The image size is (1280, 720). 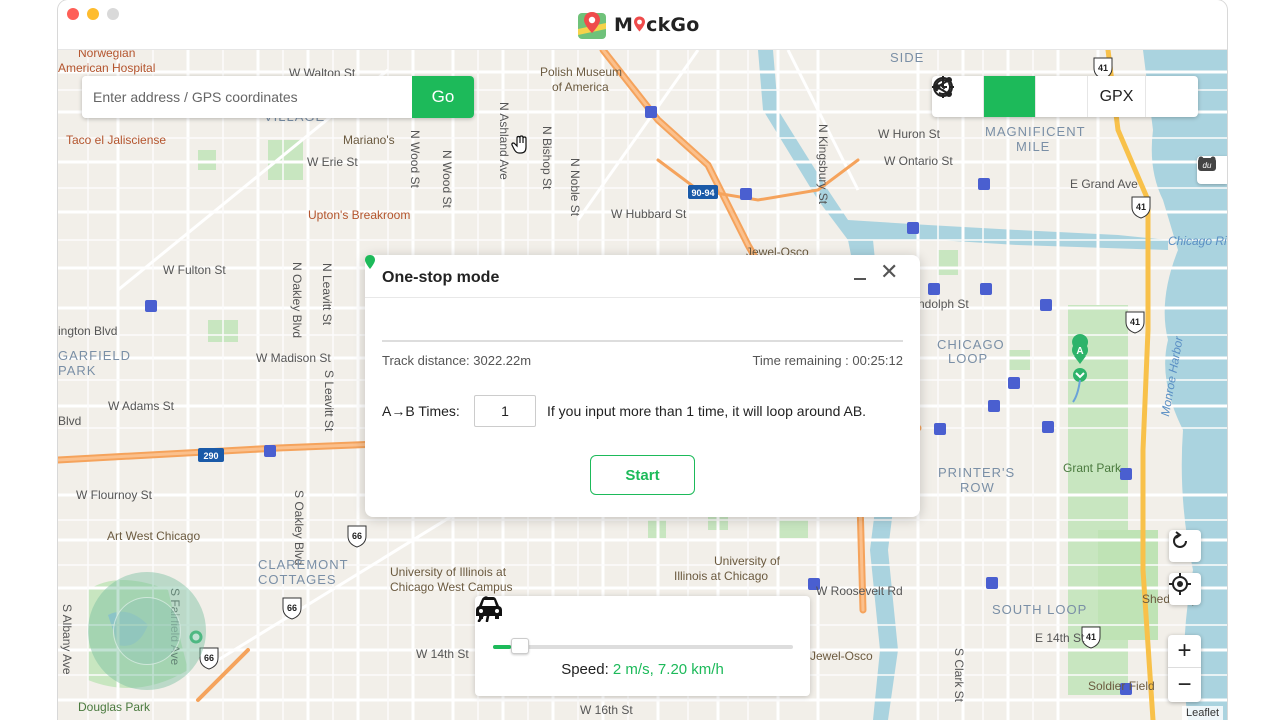 I want to click on map-label: S Albany Ave, so click(x=67, y=639).